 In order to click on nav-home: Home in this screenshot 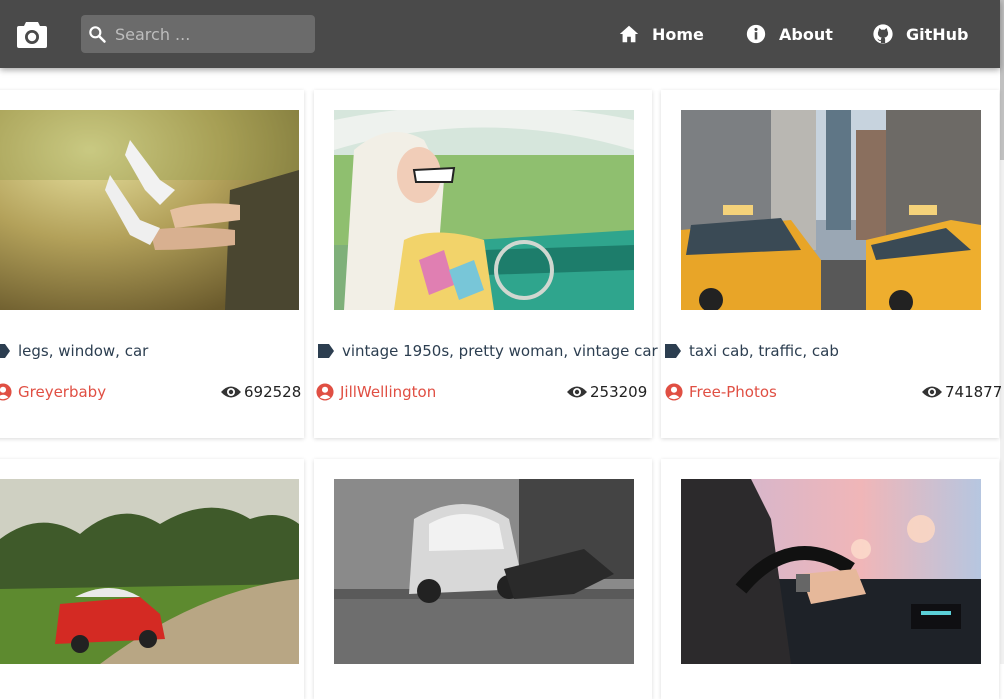, I will do `click(661, 34)`.